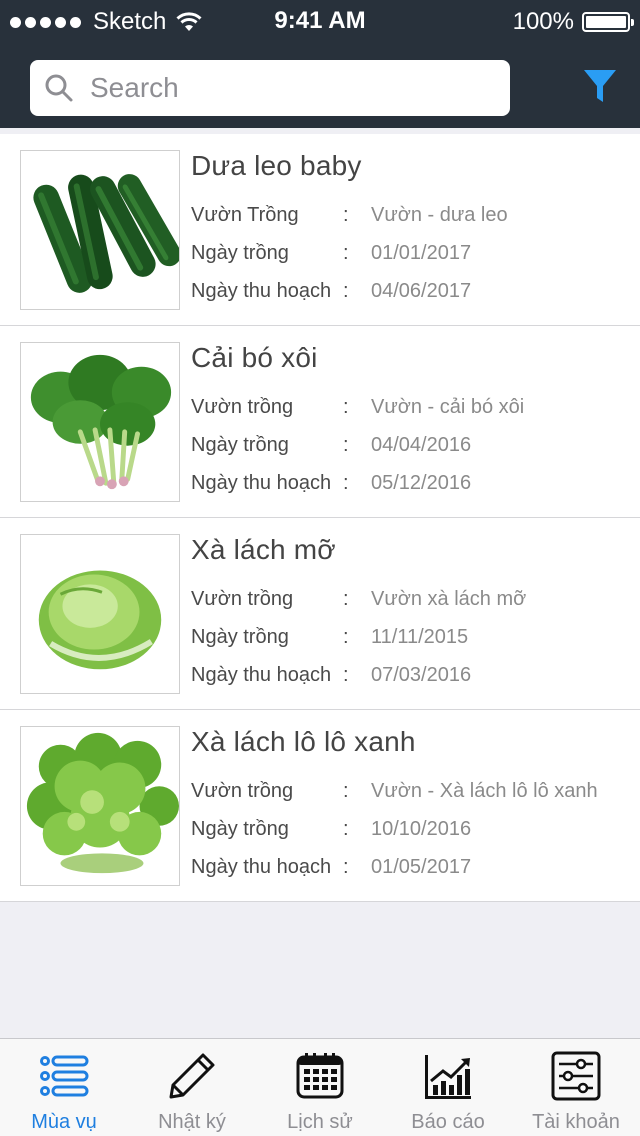  I want to click on plant-date-row: Ngày trồng : 11/11/2015, so click(411, 637).